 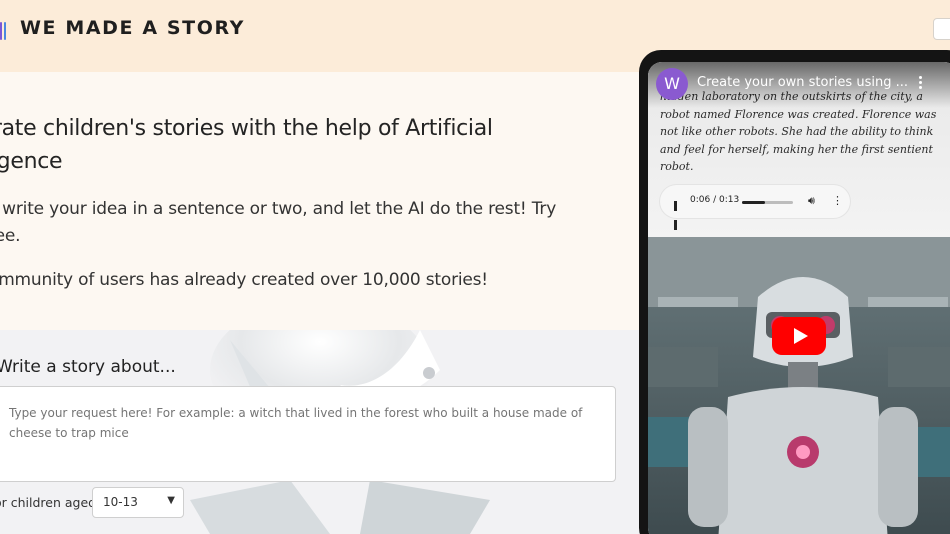 I want to click on logo-icon, so click(x=3, y=31).